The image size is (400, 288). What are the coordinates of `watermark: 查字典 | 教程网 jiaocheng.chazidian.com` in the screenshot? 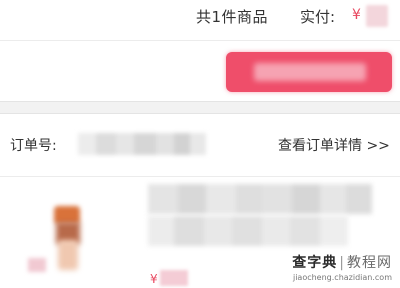 It's located at (342, 267).